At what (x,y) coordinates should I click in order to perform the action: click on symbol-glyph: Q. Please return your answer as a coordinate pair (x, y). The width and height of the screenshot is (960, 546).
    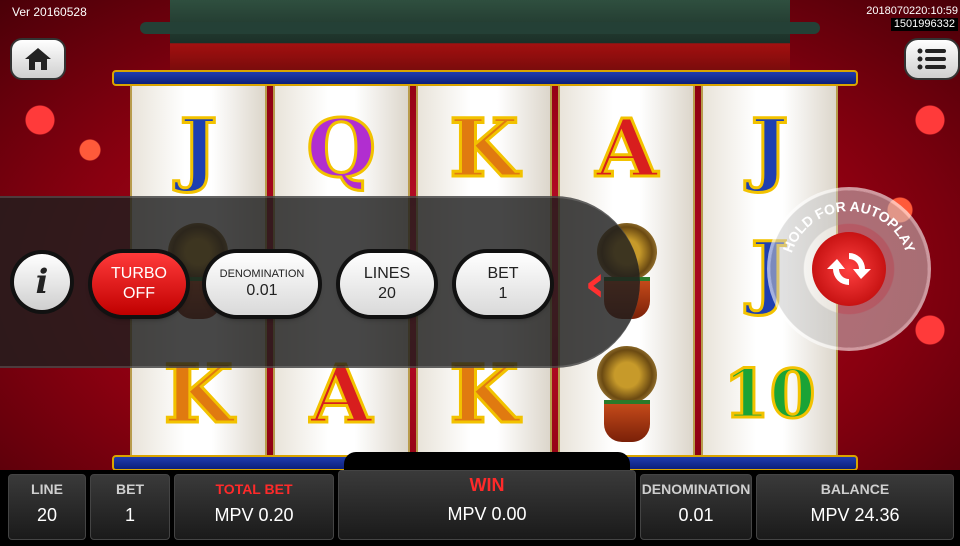
    Looking at the image, I should click on (341, 147).